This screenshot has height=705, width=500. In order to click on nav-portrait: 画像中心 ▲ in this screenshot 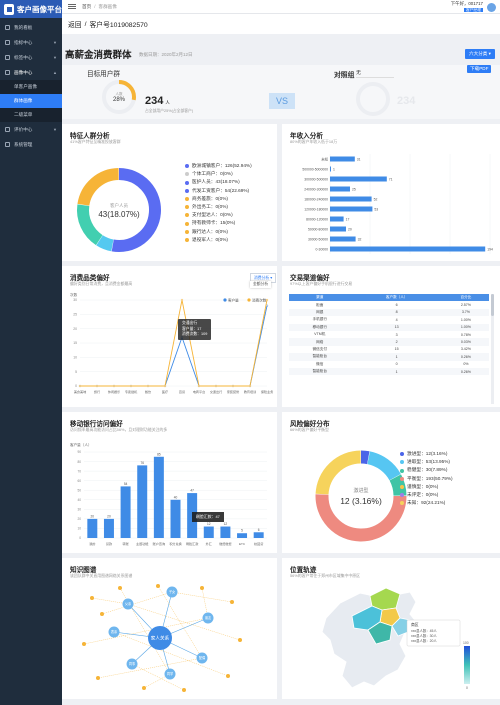, I will do `click(31, 72)`.